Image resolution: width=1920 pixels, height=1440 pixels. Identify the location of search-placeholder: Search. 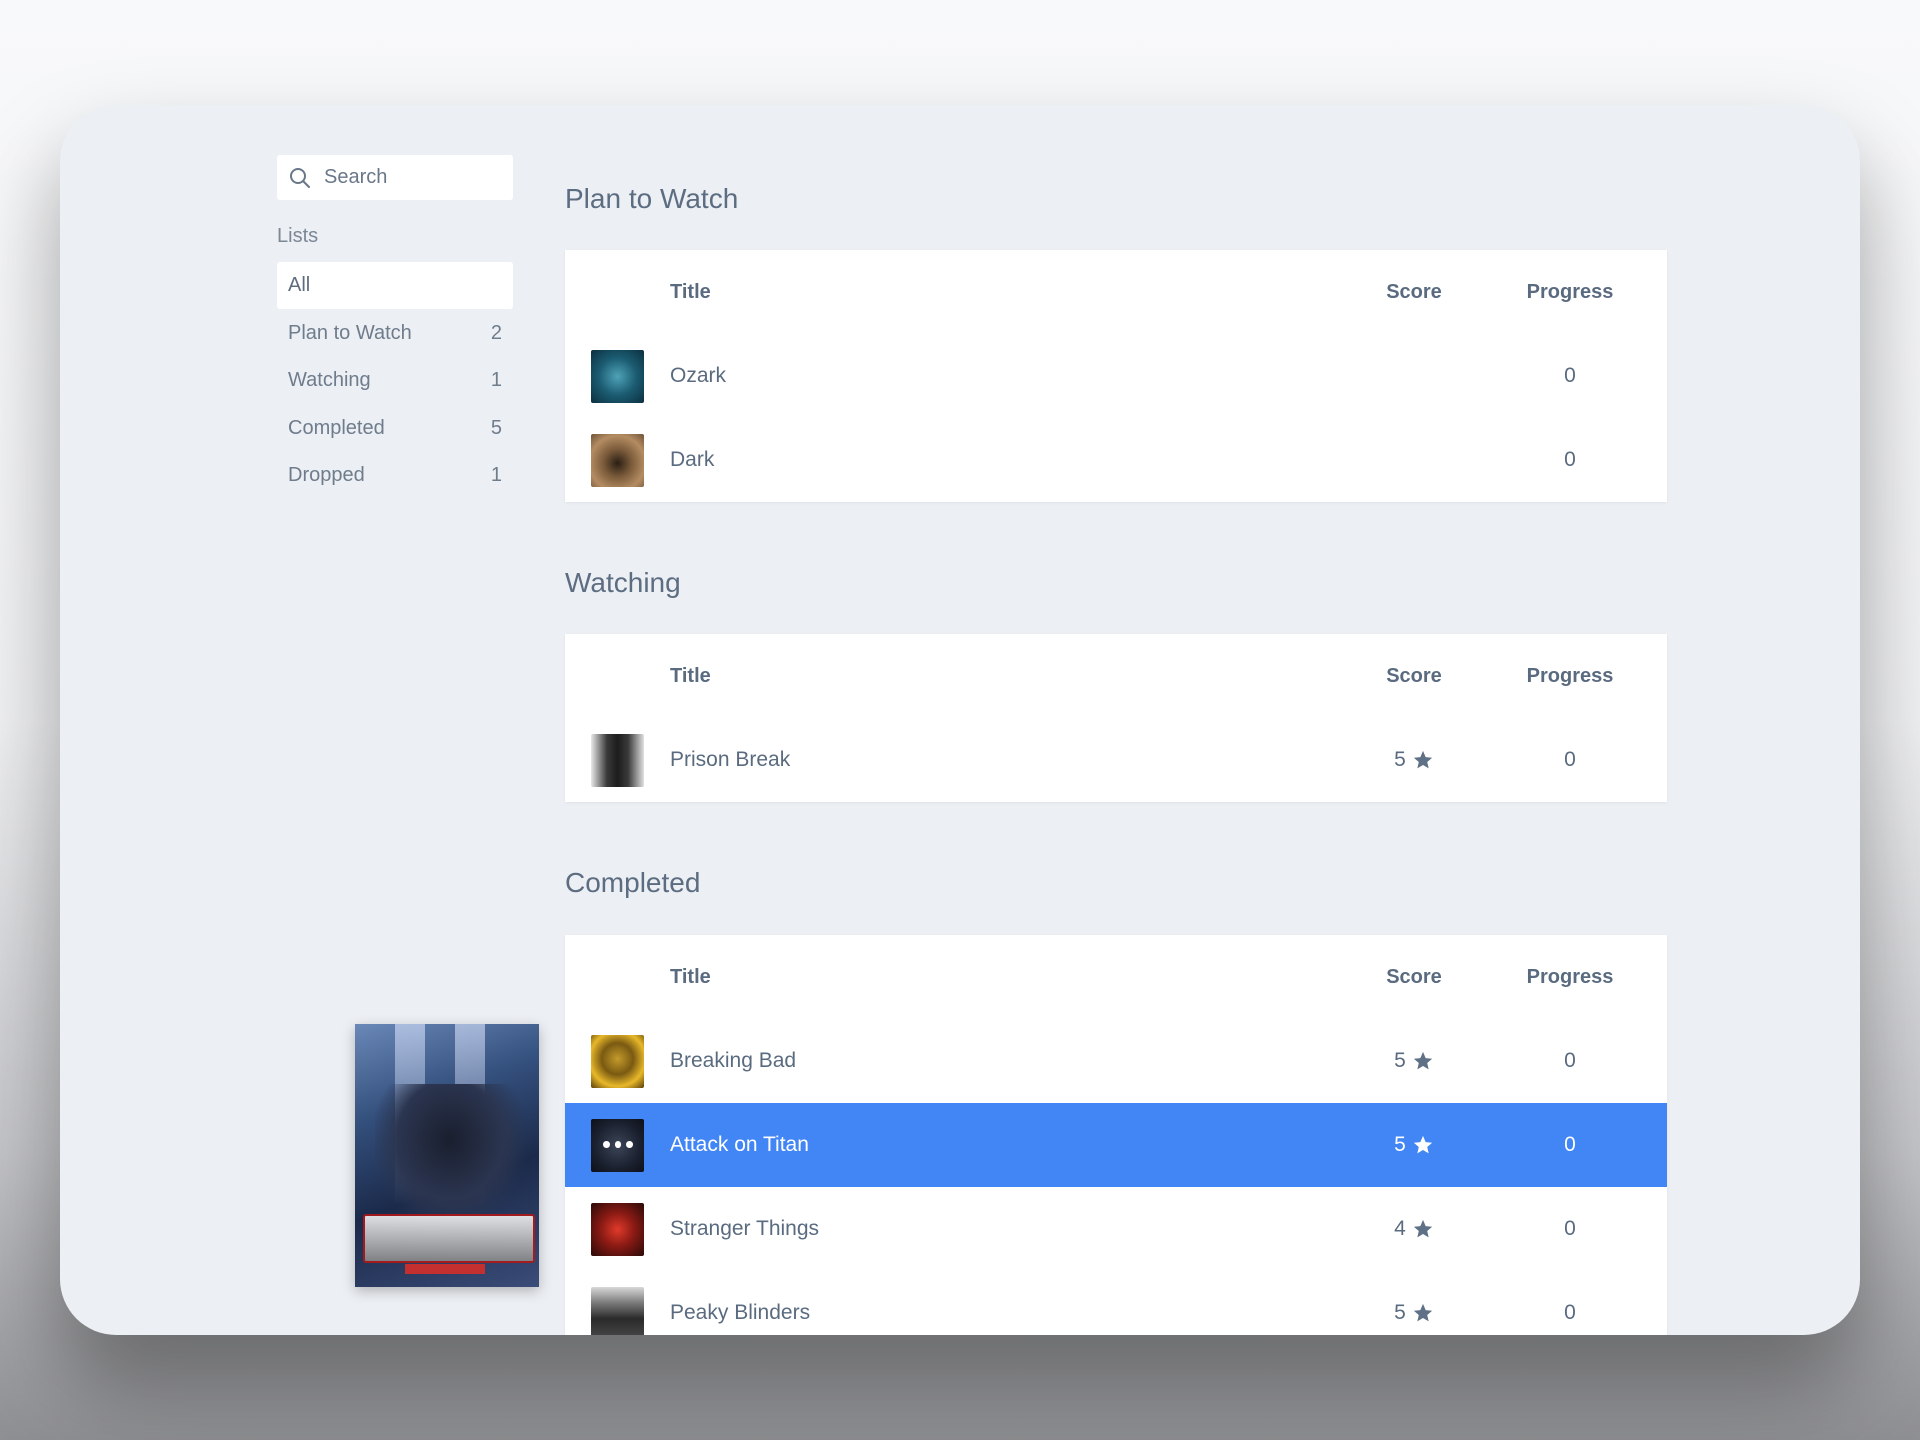
(356, 177).